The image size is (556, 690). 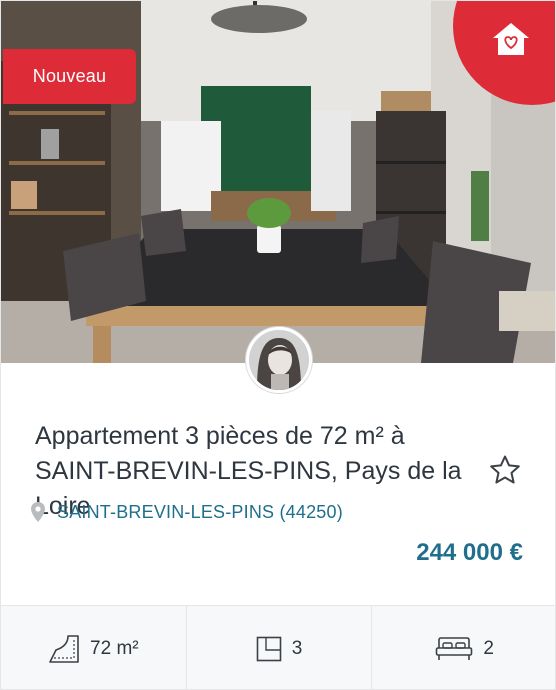 I want to click on bedrooms-value: 2, so click(x=488, y=648).